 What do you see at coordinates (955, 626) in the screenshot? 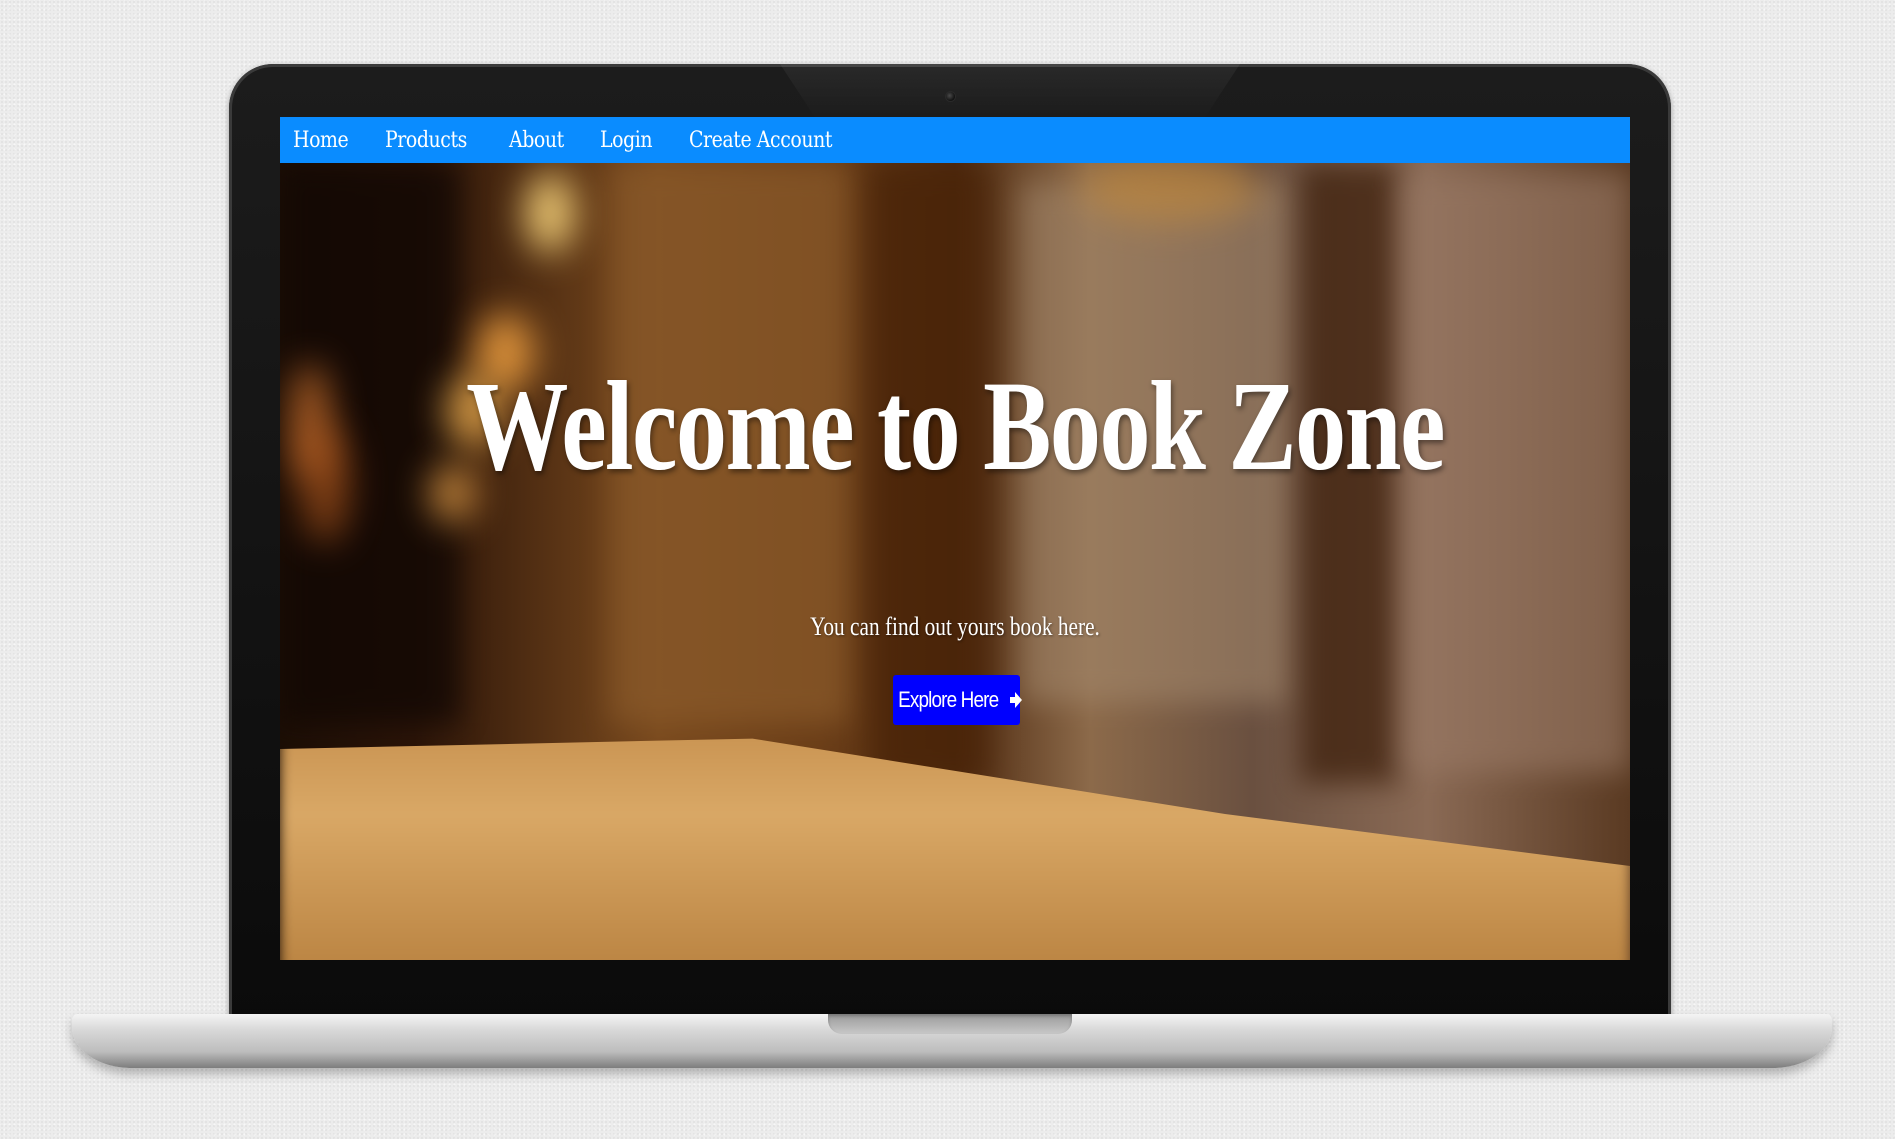
I see `hero-subtitle: You can find out yours book here.` at bounding box center [955, 626].